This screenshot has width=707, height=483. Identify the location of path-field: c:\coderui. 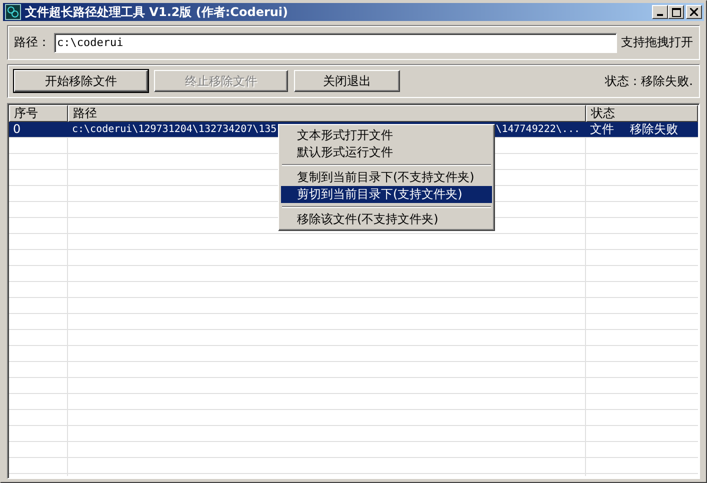
(335, 42).